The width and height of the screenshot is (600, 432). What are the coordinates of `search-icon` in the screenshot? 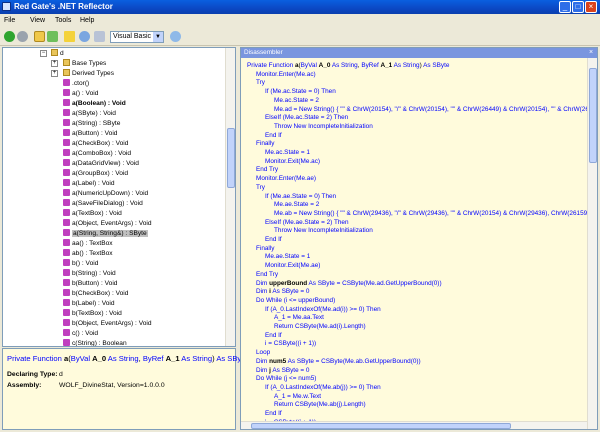 It's located at (84, 36).